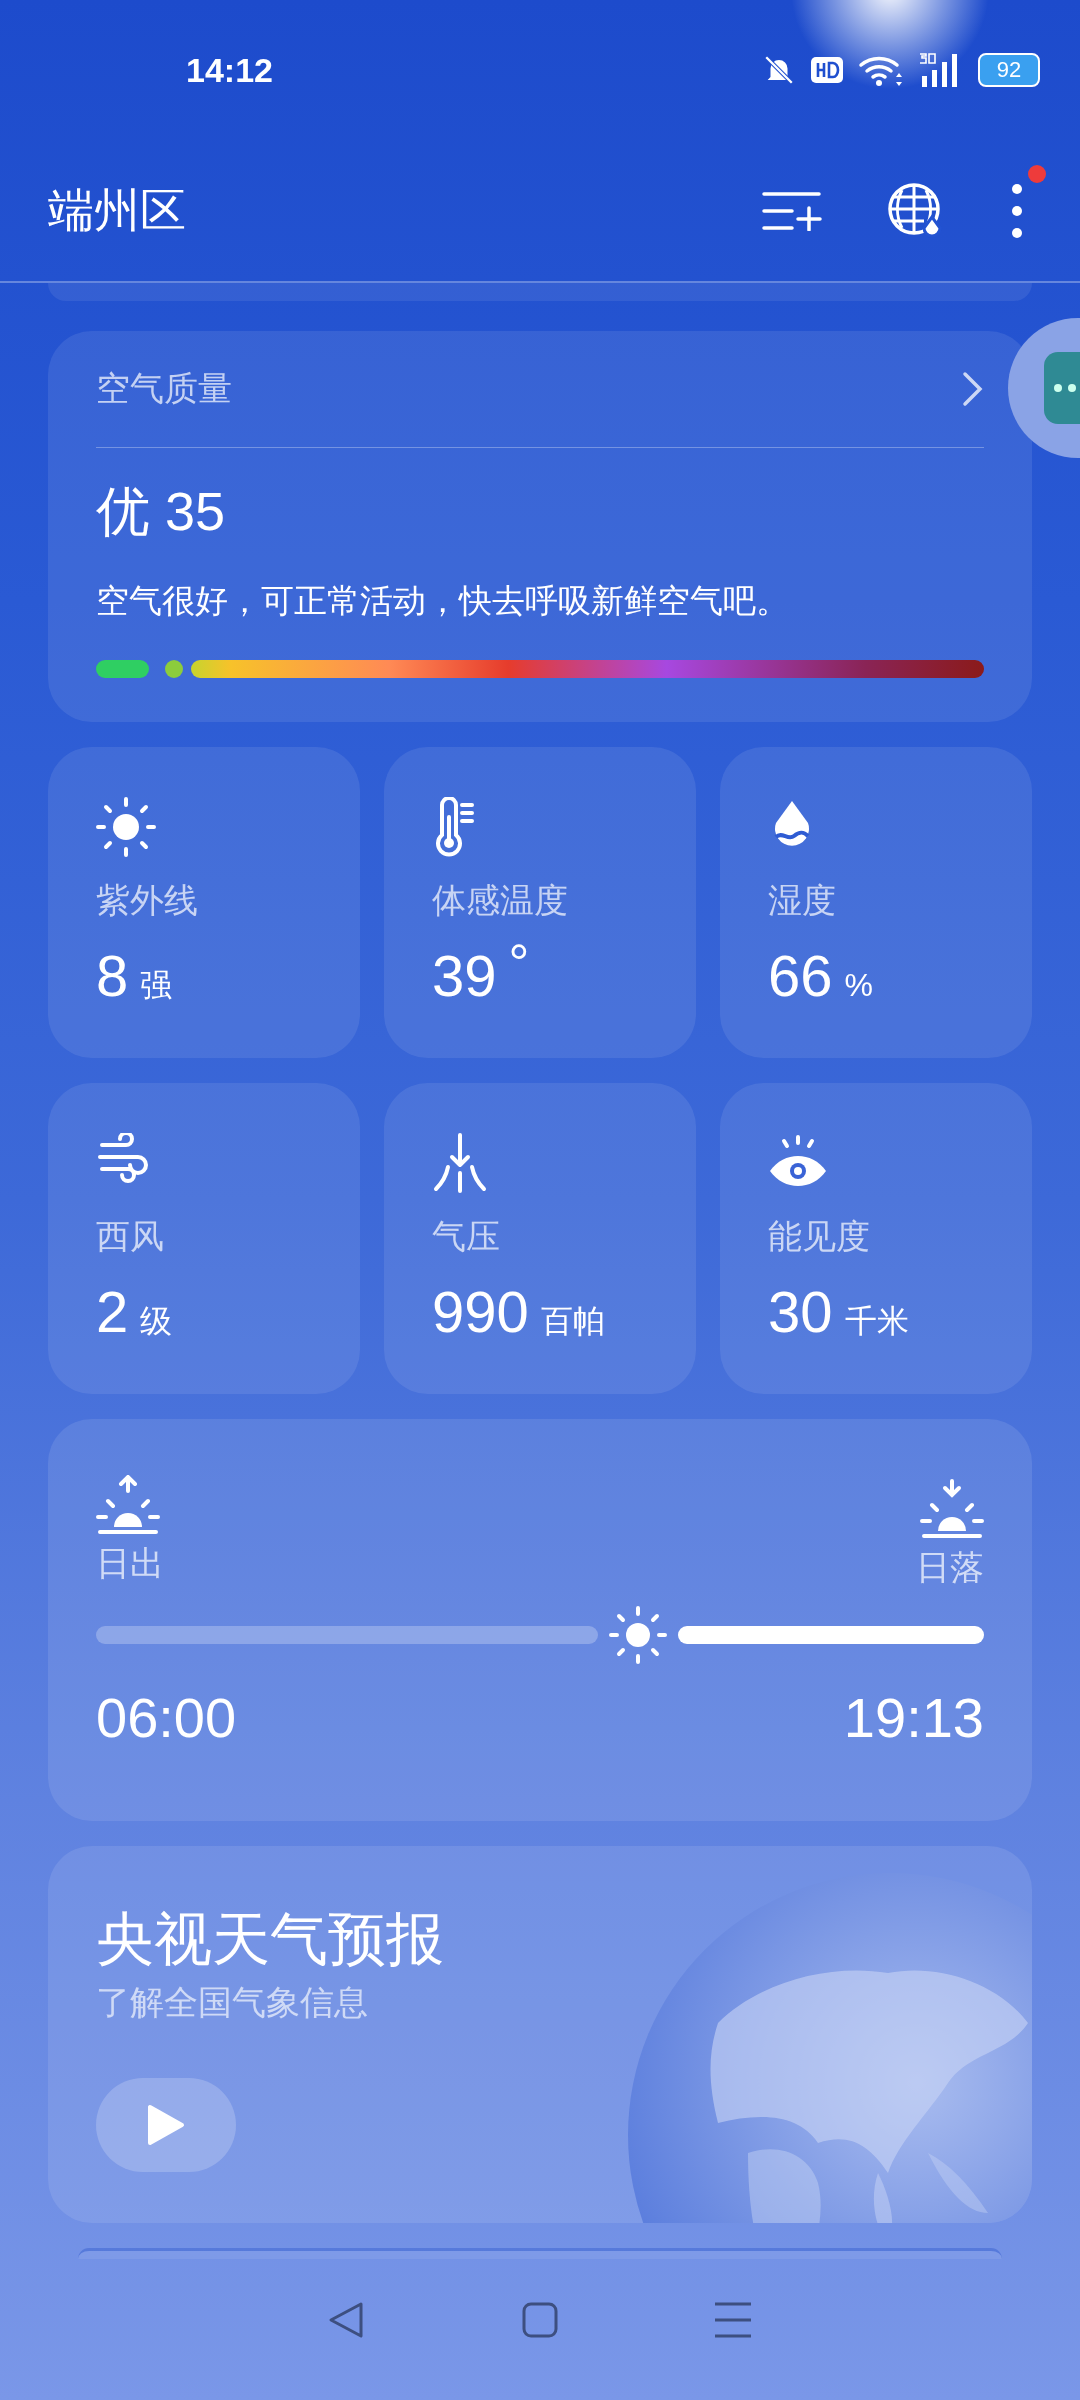  Describe the element at coordinates (156, 985) in the screenshot. I see `tile-unit: 强` at that location.